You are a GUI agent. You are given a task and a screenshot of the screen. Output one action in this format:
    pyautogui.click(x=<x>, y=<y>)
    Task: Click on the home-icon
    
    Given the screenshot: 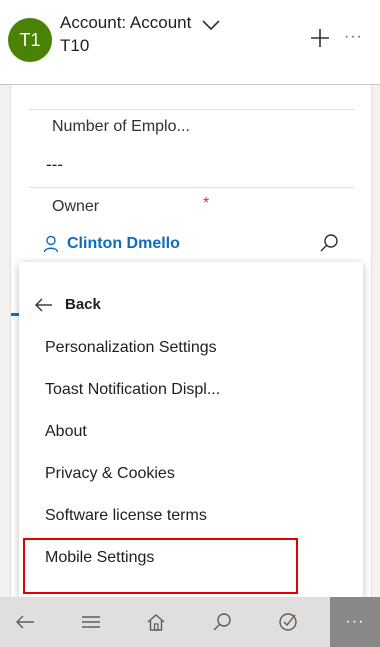 What is the action you would take?
    pyautogui.click(x=156, y=622)
    